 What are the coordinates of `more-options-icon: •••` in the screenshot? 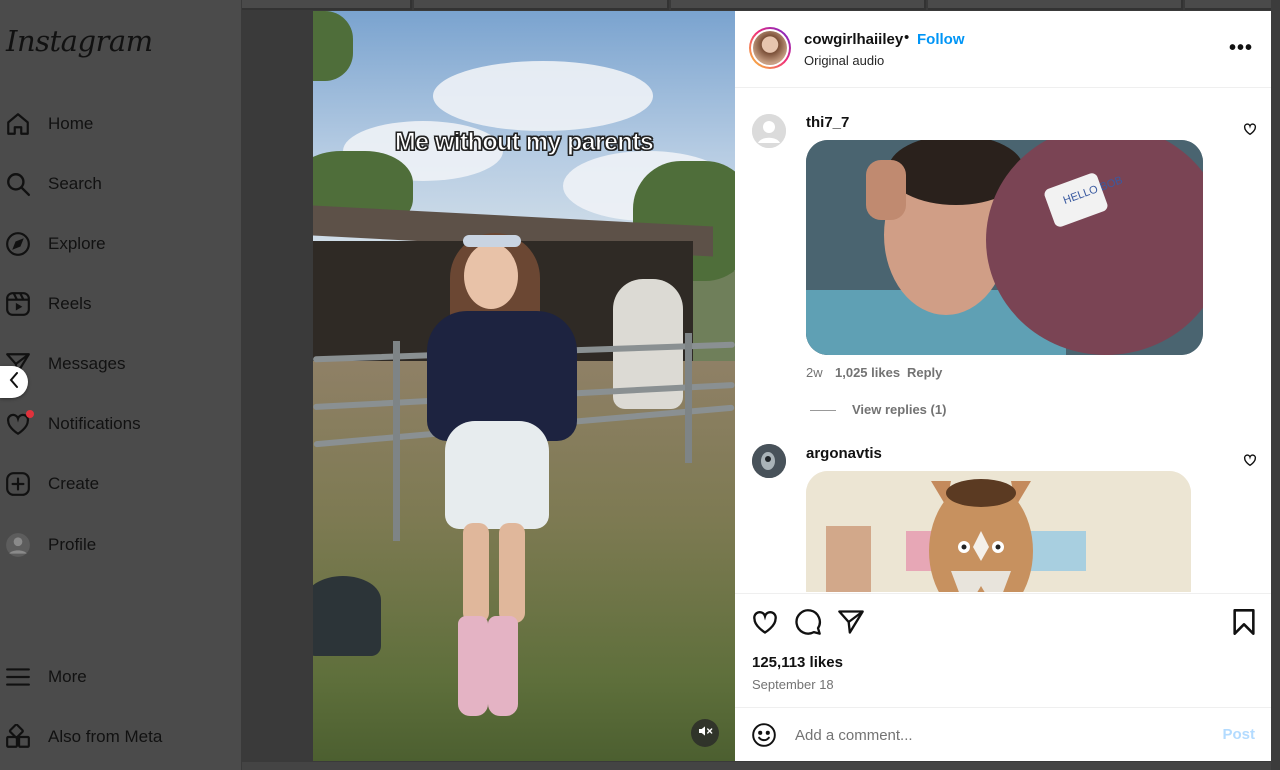 It's located at (1241, 48).